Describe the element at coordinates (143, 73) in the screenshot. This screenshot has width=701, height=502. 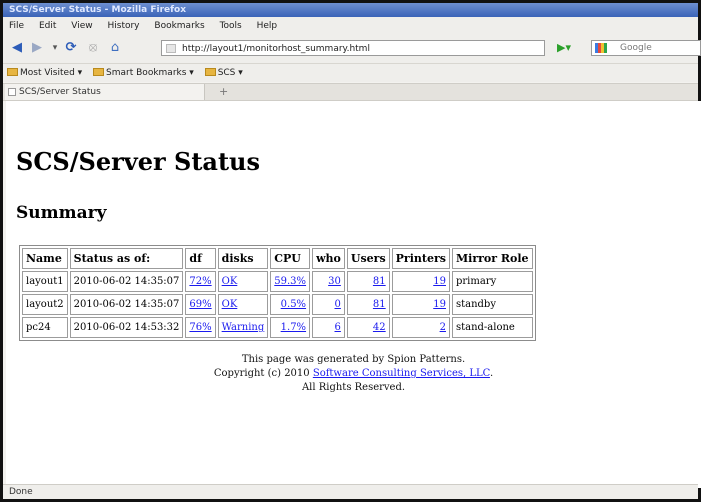
I see `bookmark-smart-bookmarks: Smart Bookmarks ▾` at that location.